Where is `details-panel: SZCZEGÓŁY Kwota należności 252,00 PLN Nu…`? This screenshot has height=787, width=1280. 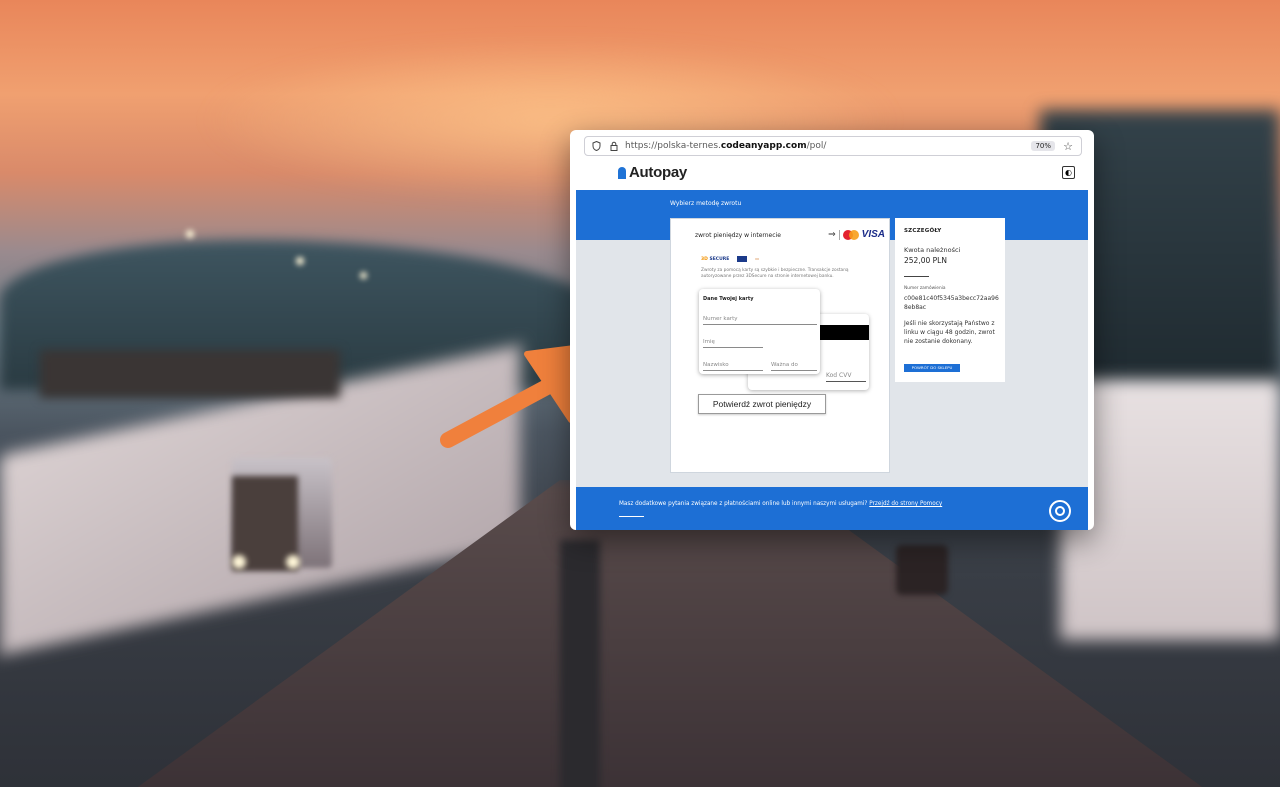
details-panel: SZCZEGÓŁY Kwota należności 252,00 PLN Nu… is located at coordinates (950, 300).